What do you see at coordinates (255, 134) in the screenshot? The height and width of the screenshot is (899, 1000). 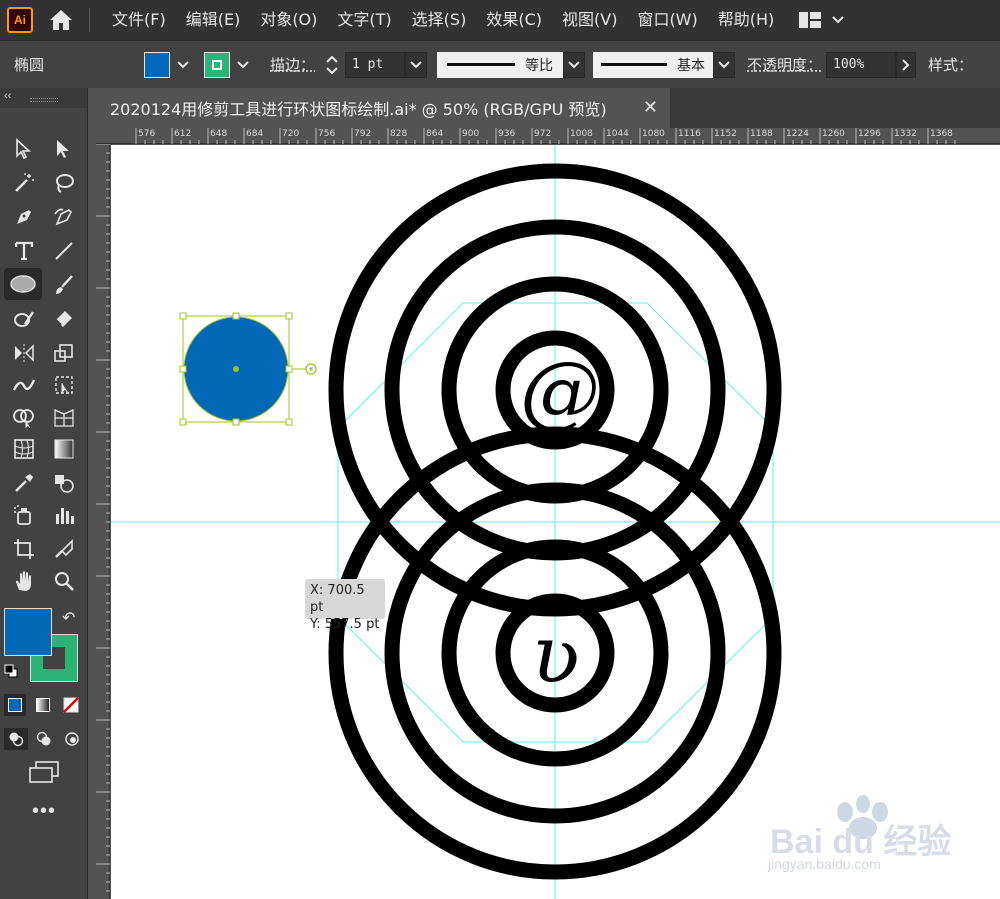 I see `ruler-label: 684` at bounding box center [255, 134].